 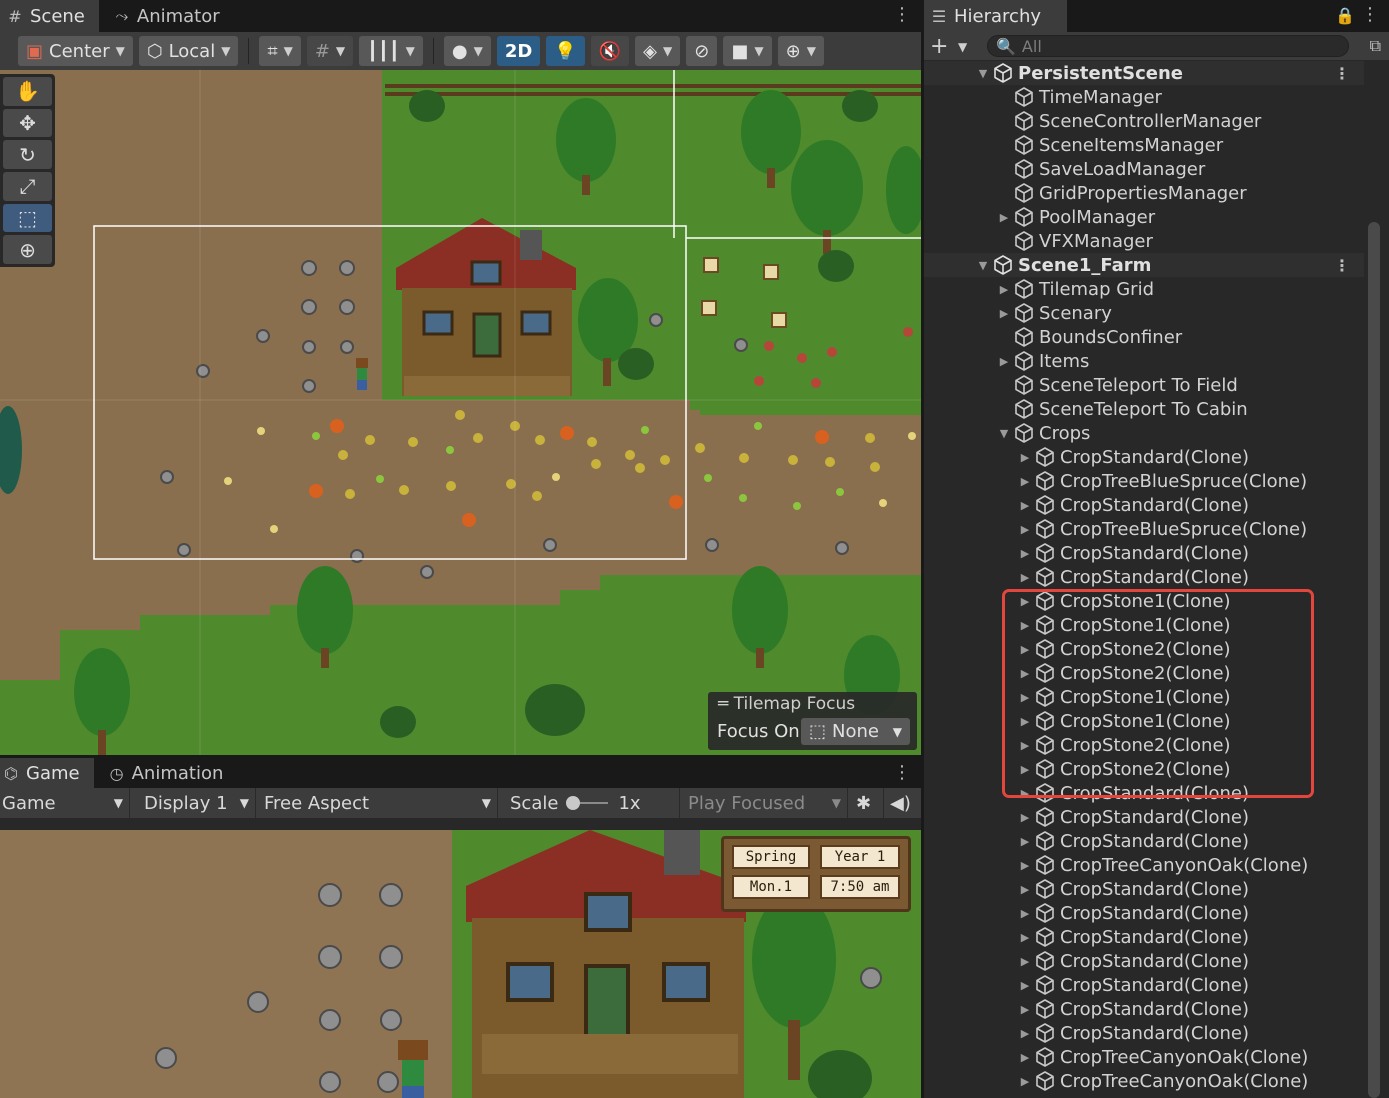 I want to click on chevron-down-icon: ▼, so click(x=962, y=47).